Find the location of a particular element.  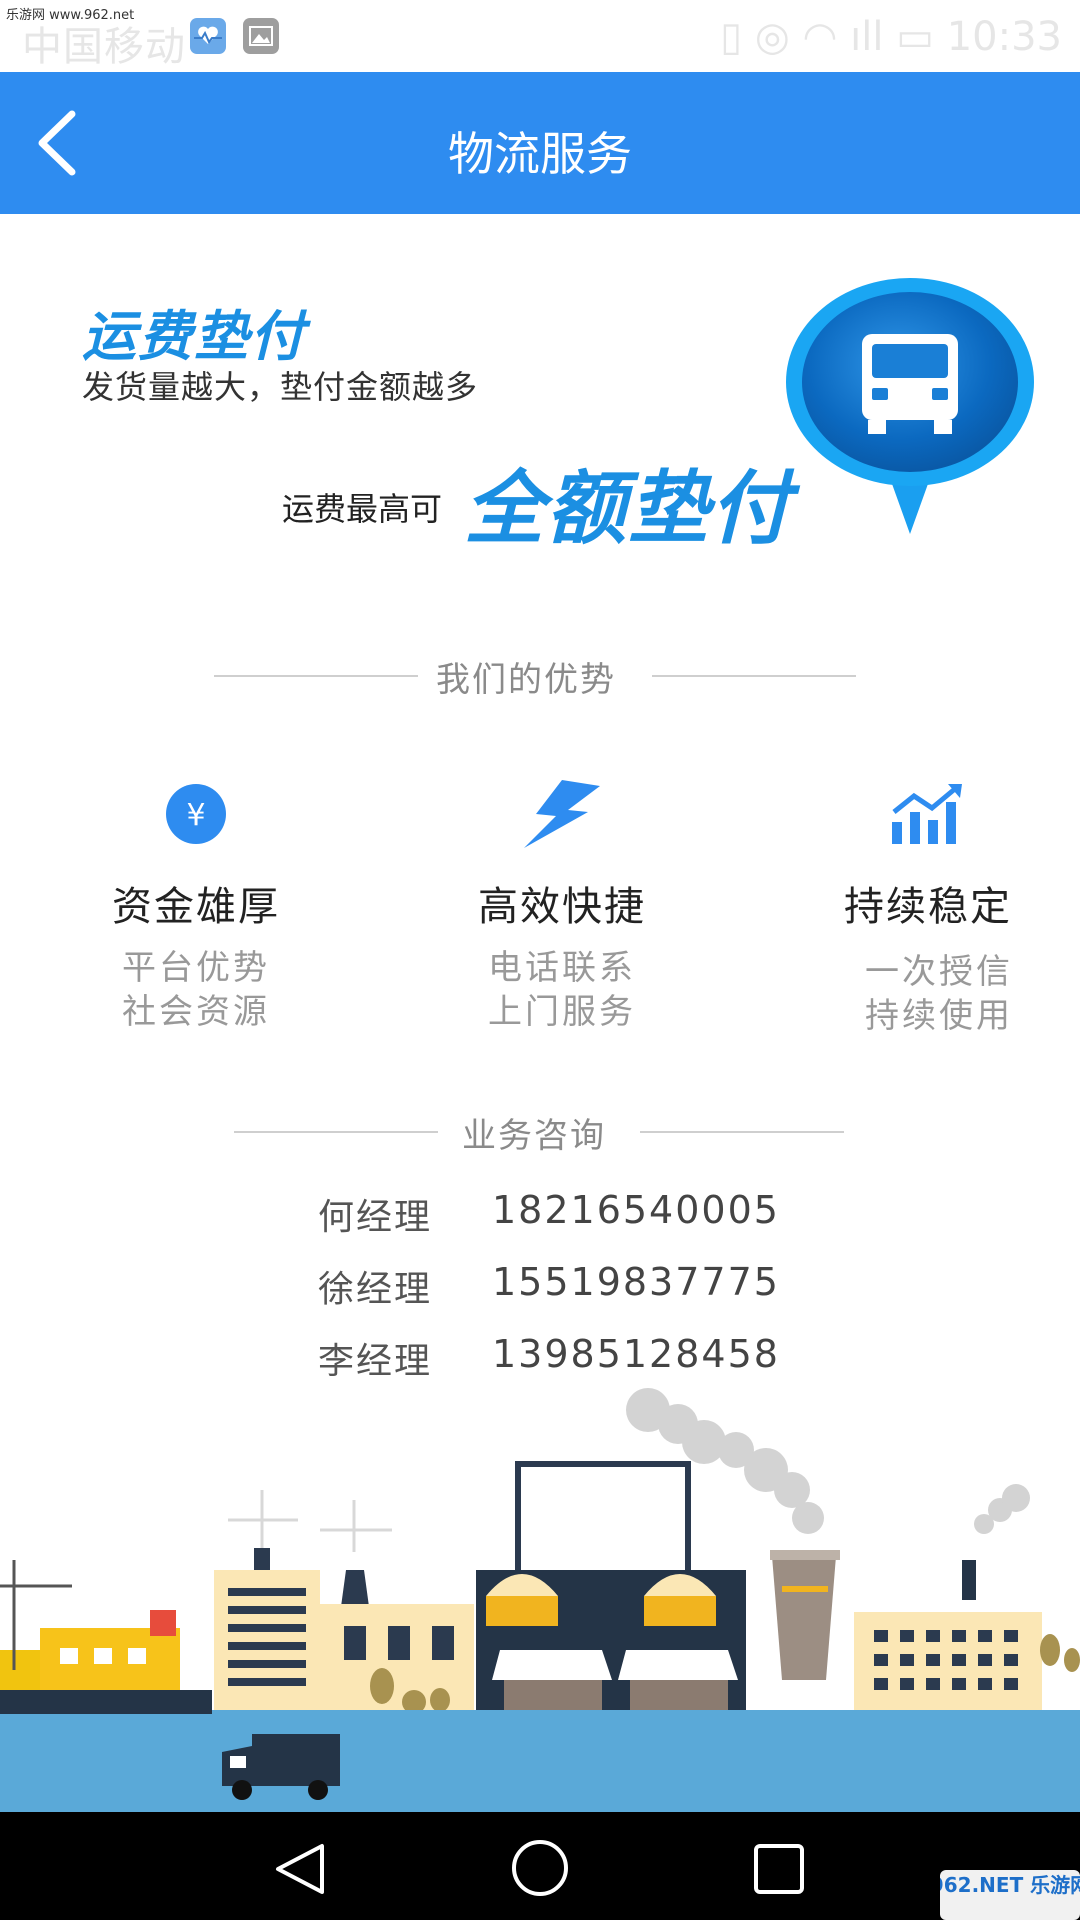

contact-phone: 13985128458 is located at coordinates (636, 1354).